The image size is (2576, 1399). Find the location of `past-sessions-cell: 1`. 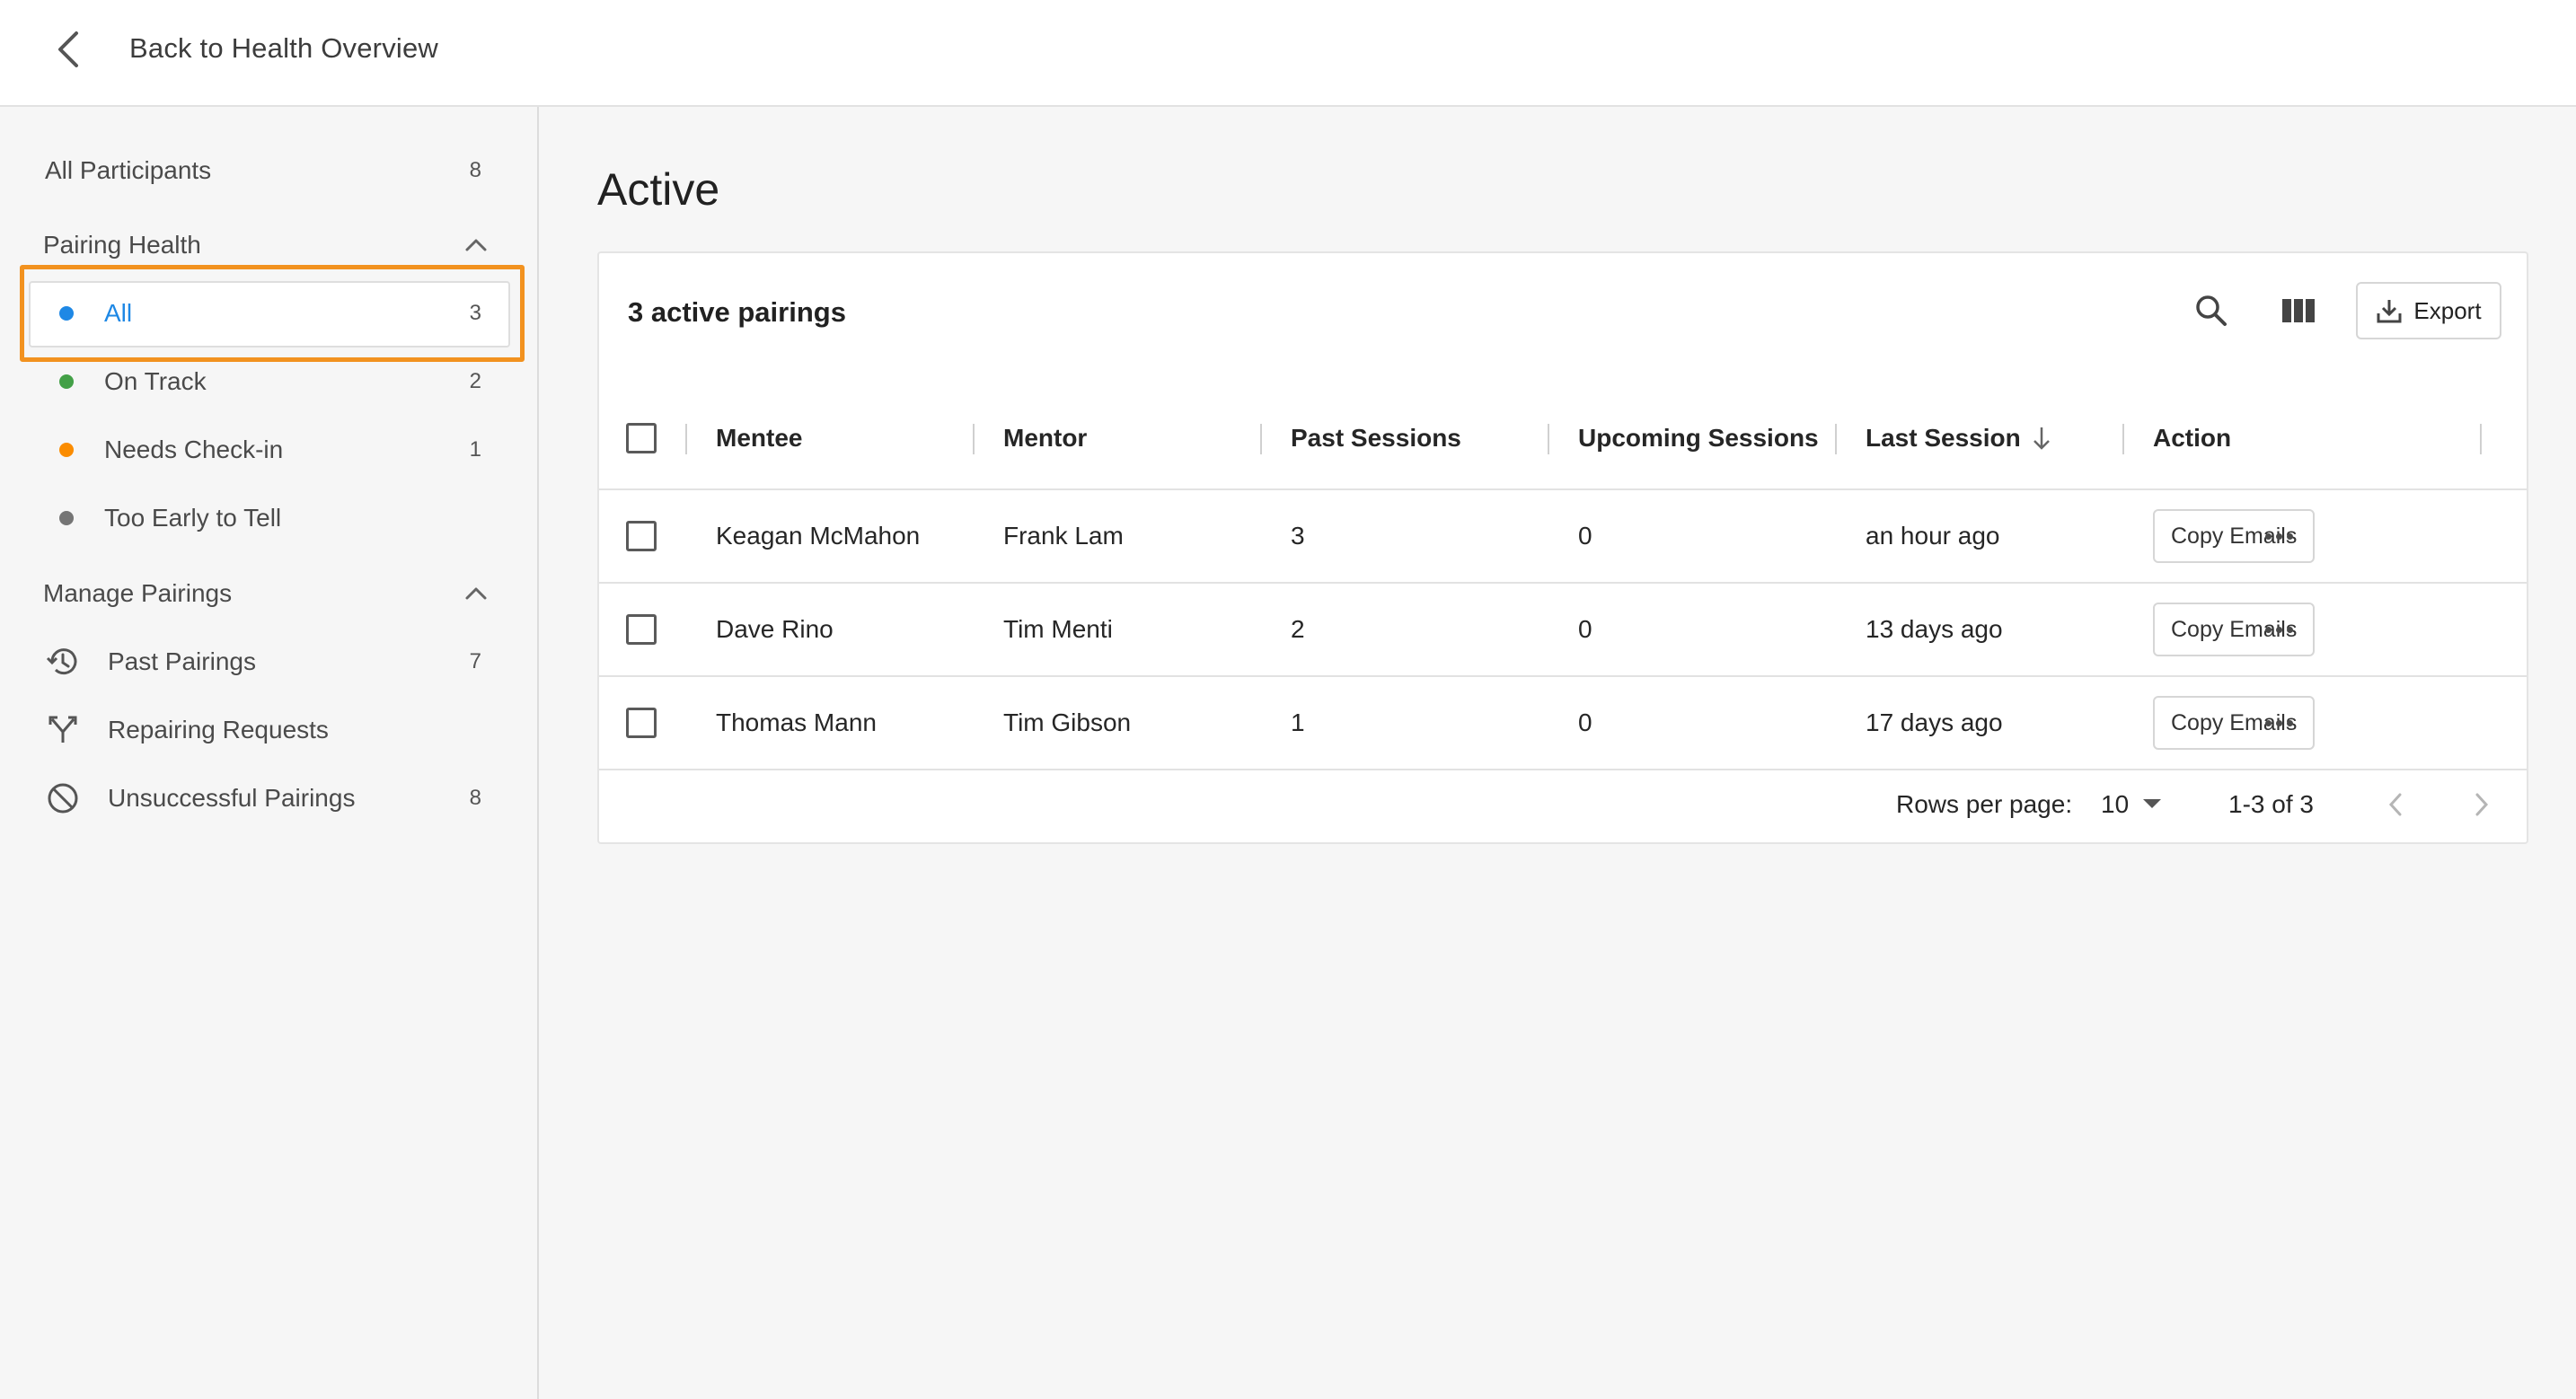

past-sessions-cell: 1 is located at coordinates (1298, 722).